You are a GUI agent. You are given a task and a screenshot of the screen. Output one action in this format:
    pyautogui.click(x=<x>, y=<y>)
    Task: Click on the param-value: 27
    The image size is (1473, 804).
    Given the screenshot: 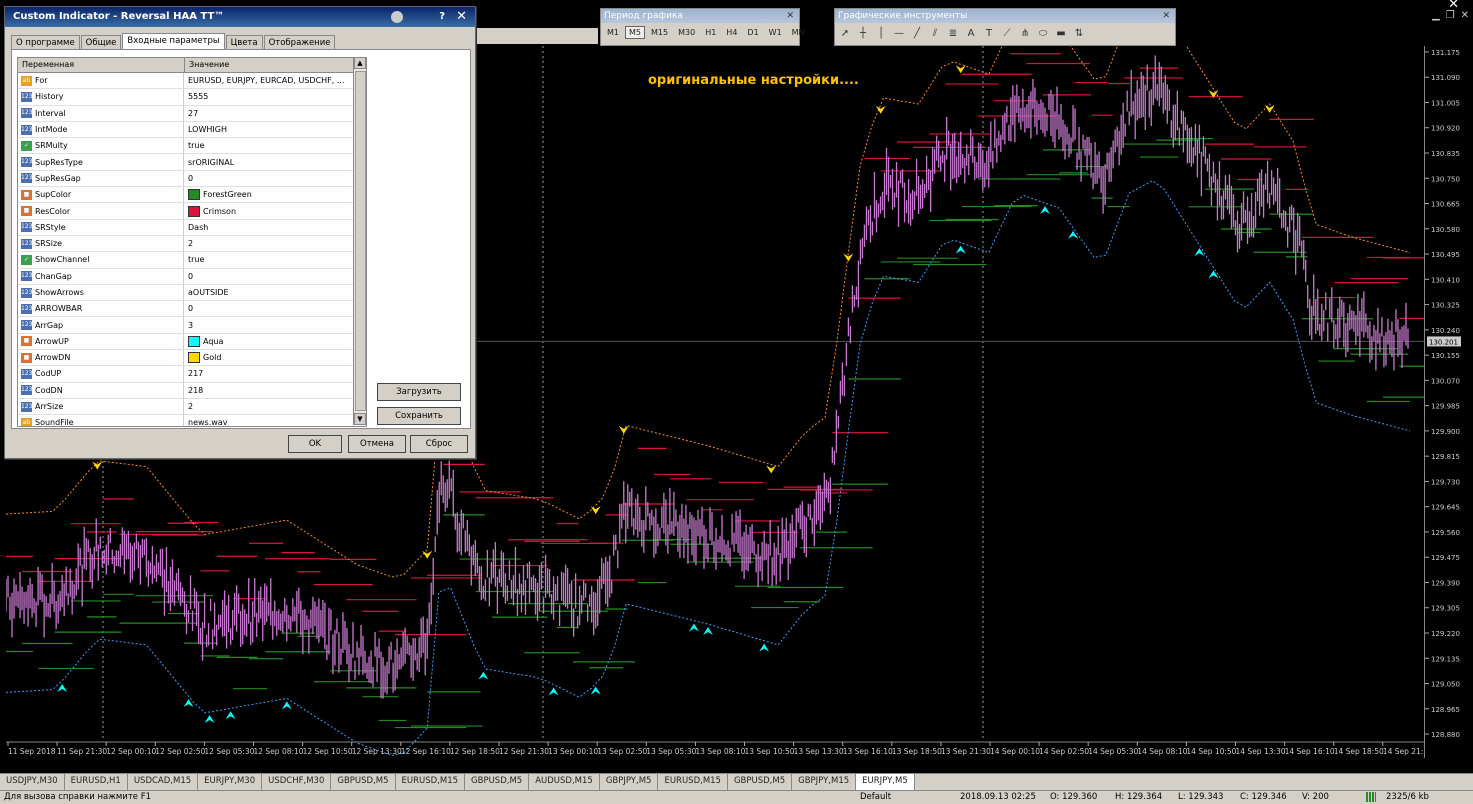 What is the action you would take?
    pyautogui.click(x=193, y=113)
    